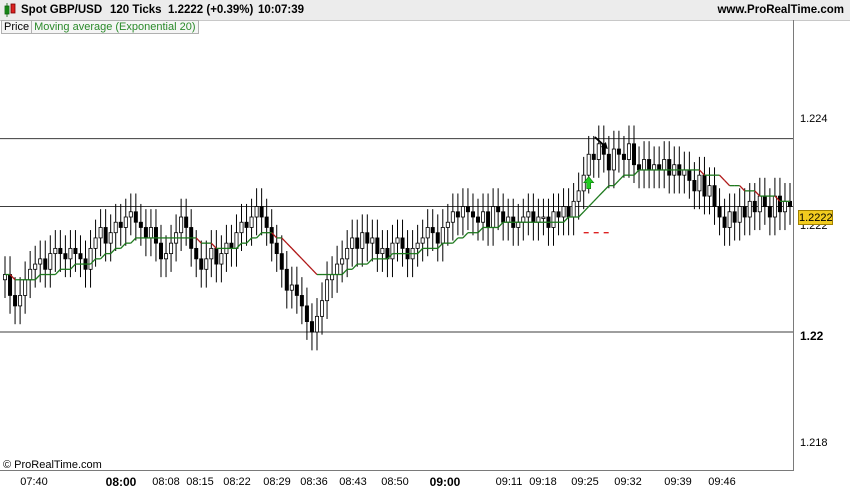 The width and height of the screenshot is (850, 490). What do you see at coordinates (445, 482) in the screenshot?
I see `x-tick-label: 09:00` at bounding box center [445, 482].